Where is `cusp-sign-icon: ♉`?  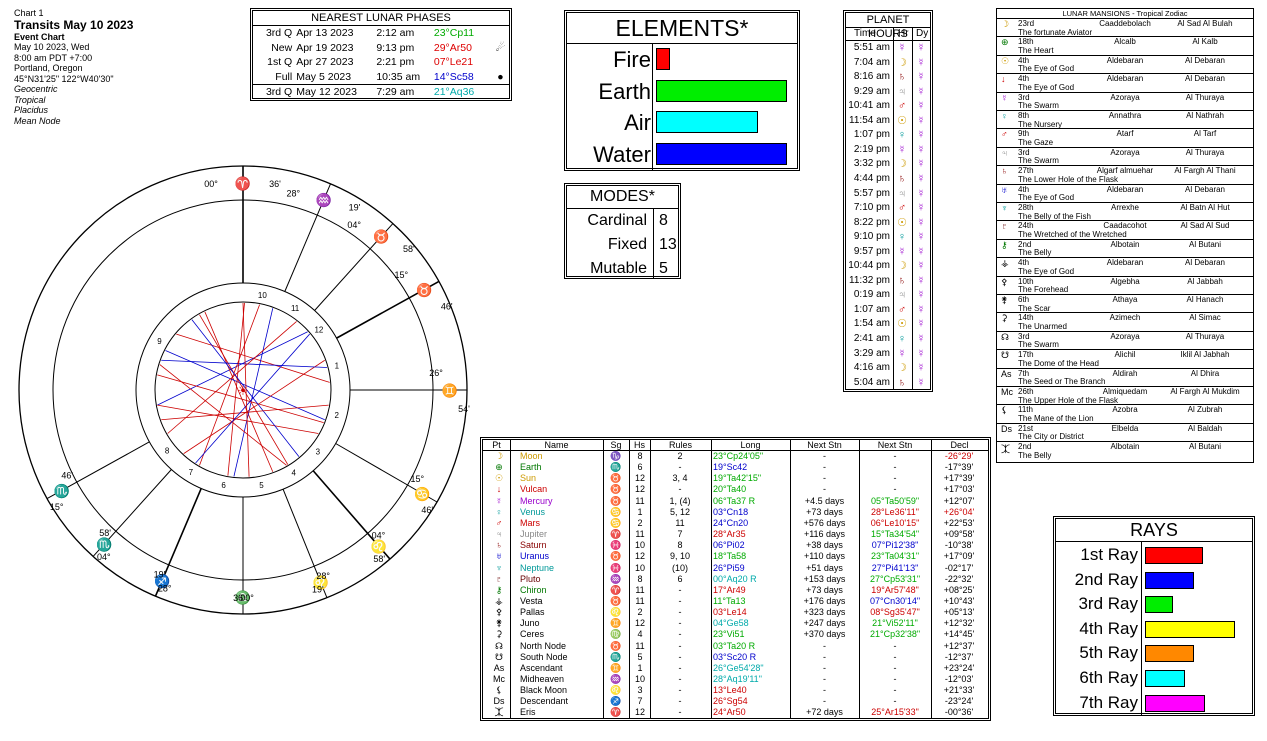
cusp-sign-icon: ♉ is located at coordinates (381, 236).